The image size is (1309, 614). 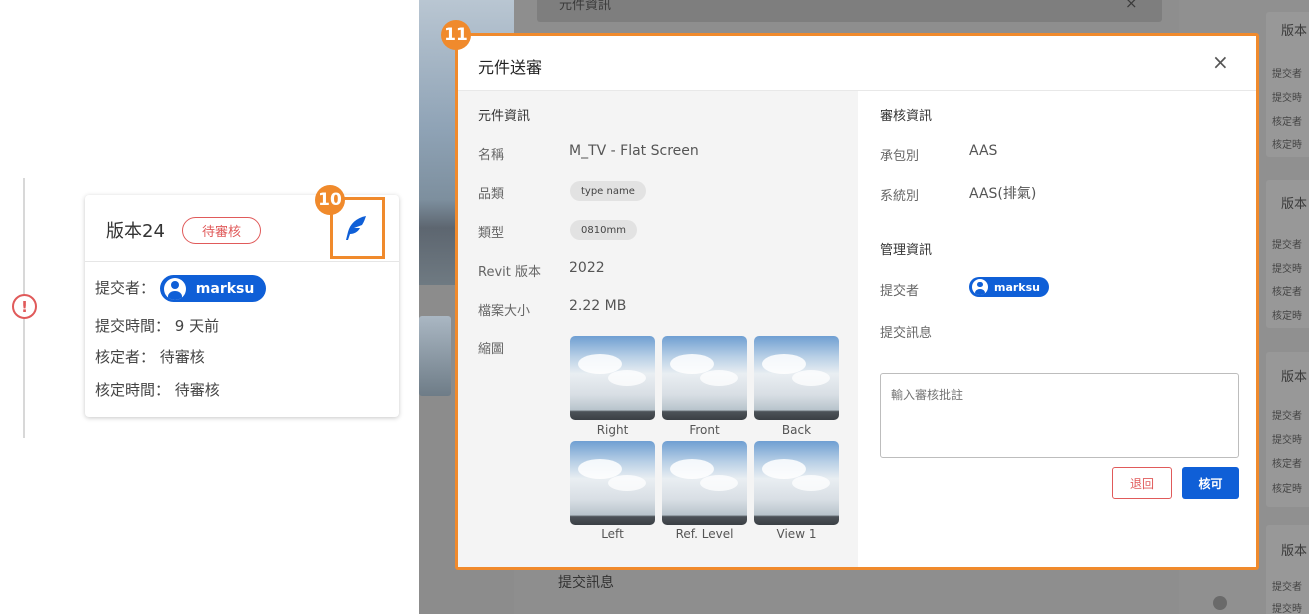 What do you see at coordinates (504, 311) in the screenshot?
I see `file-size-label: 檔案大小` at bounding box center [504, 311].